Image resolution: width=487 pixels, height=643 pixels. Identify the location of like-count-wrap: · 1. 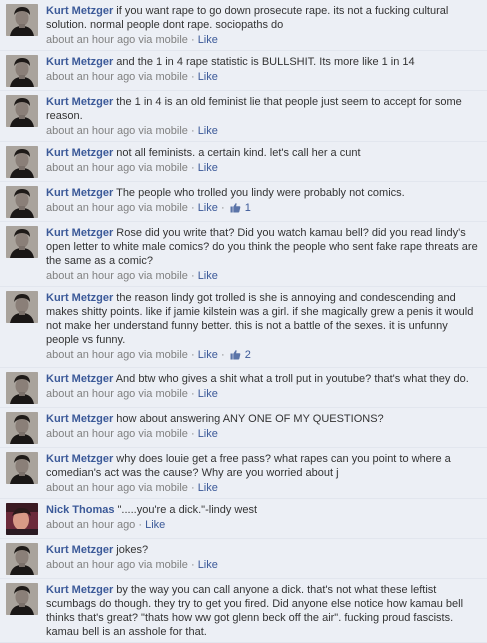
(236, 208).